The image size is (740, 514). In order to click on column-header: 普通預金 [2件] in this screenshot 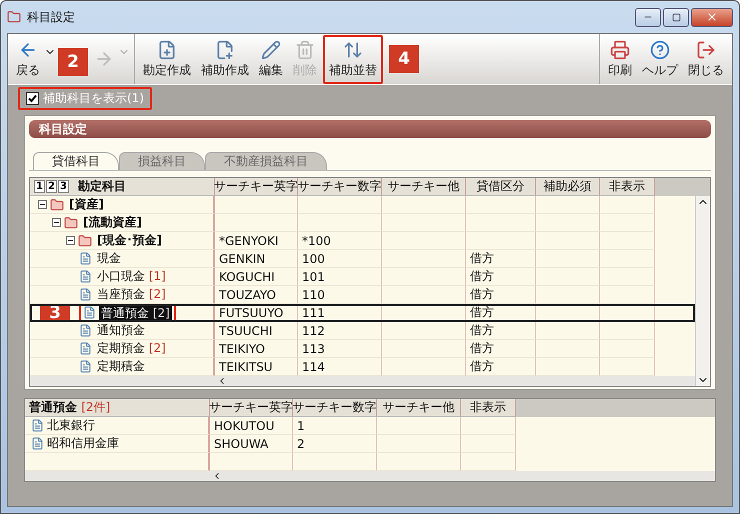, I will do `click(117, 408)`.